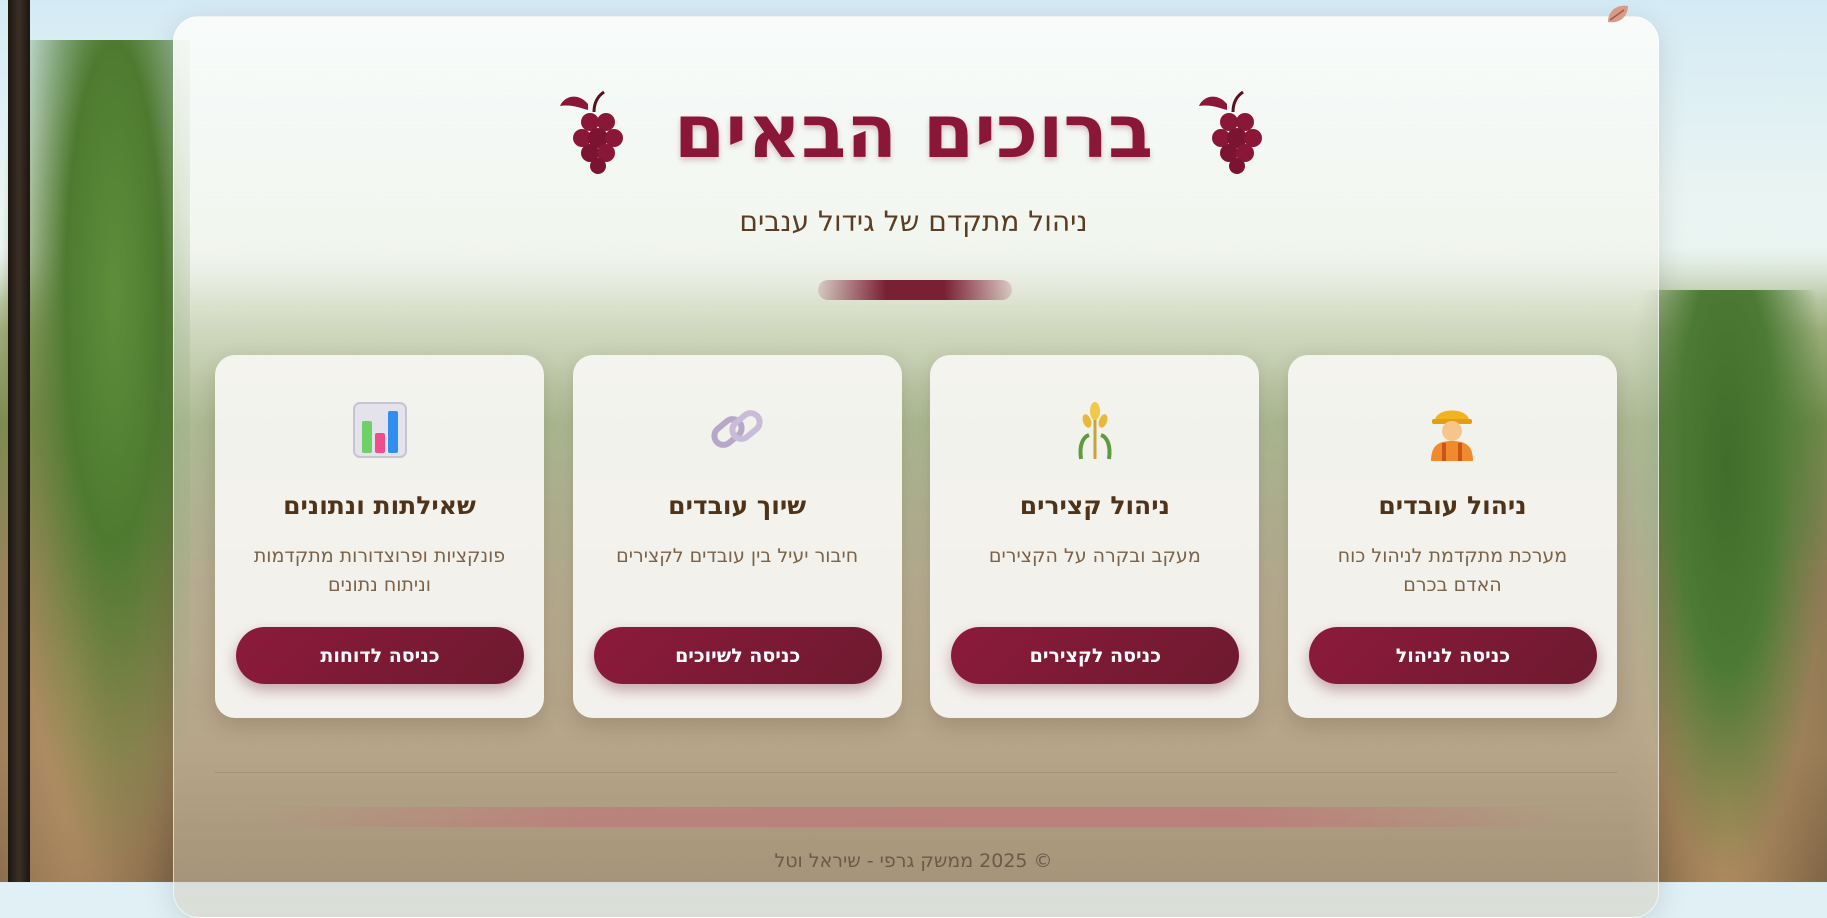 The width and height of the screenshot is (1827, 918). I want to click on page-subtitle: ניהול מתקדם של גידול ענבים, so click(913, 221).